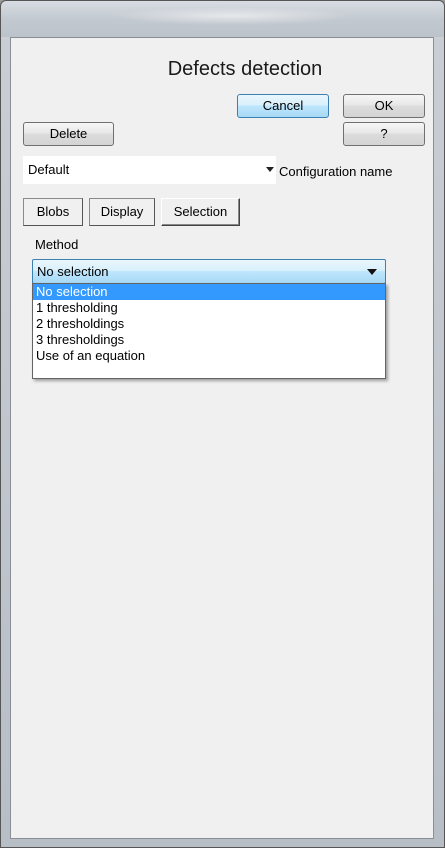 This screenshot has height=848, width=445. I want to click on method-option-equation: Use of an equation, so click(209, 356).